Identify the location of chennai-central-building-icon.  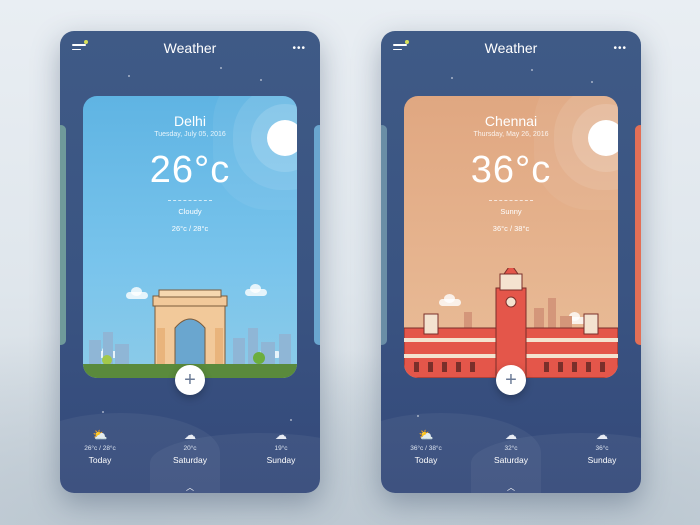
(511, 323).